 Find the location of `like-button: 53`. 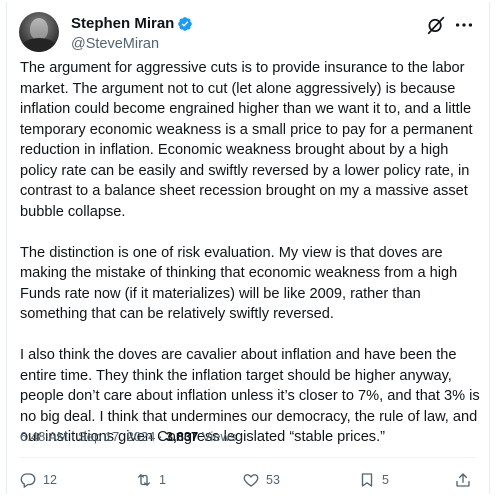

like-button: 53 is located at coordinates (261, 480).